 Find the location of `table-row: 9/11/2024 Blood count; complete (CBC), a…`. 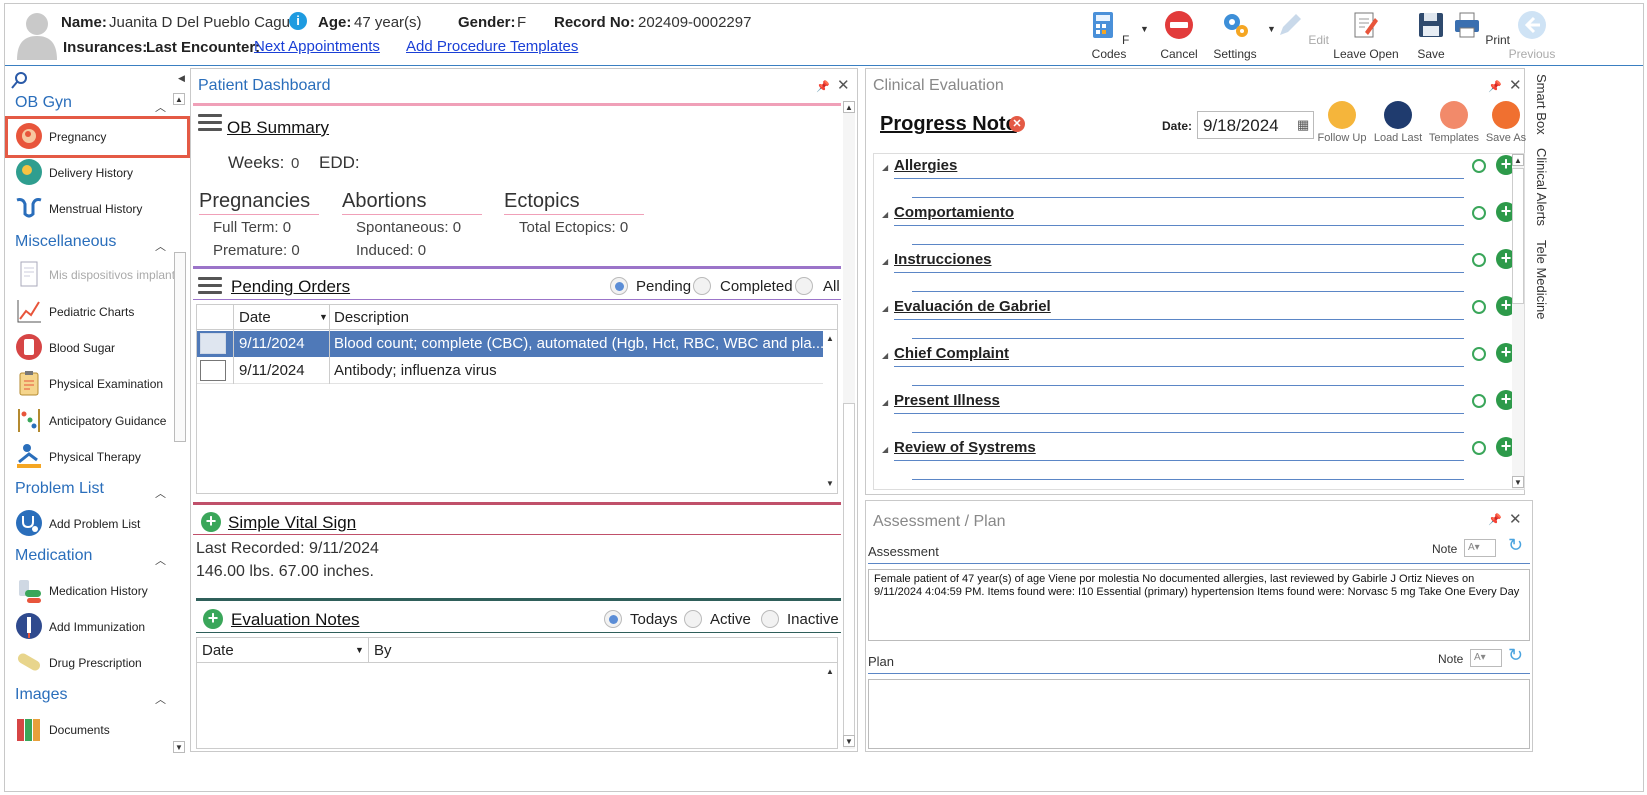

table-row: 9/11/2024 Blood count; complete (CBC), a… is located at coordinates (510, 344).